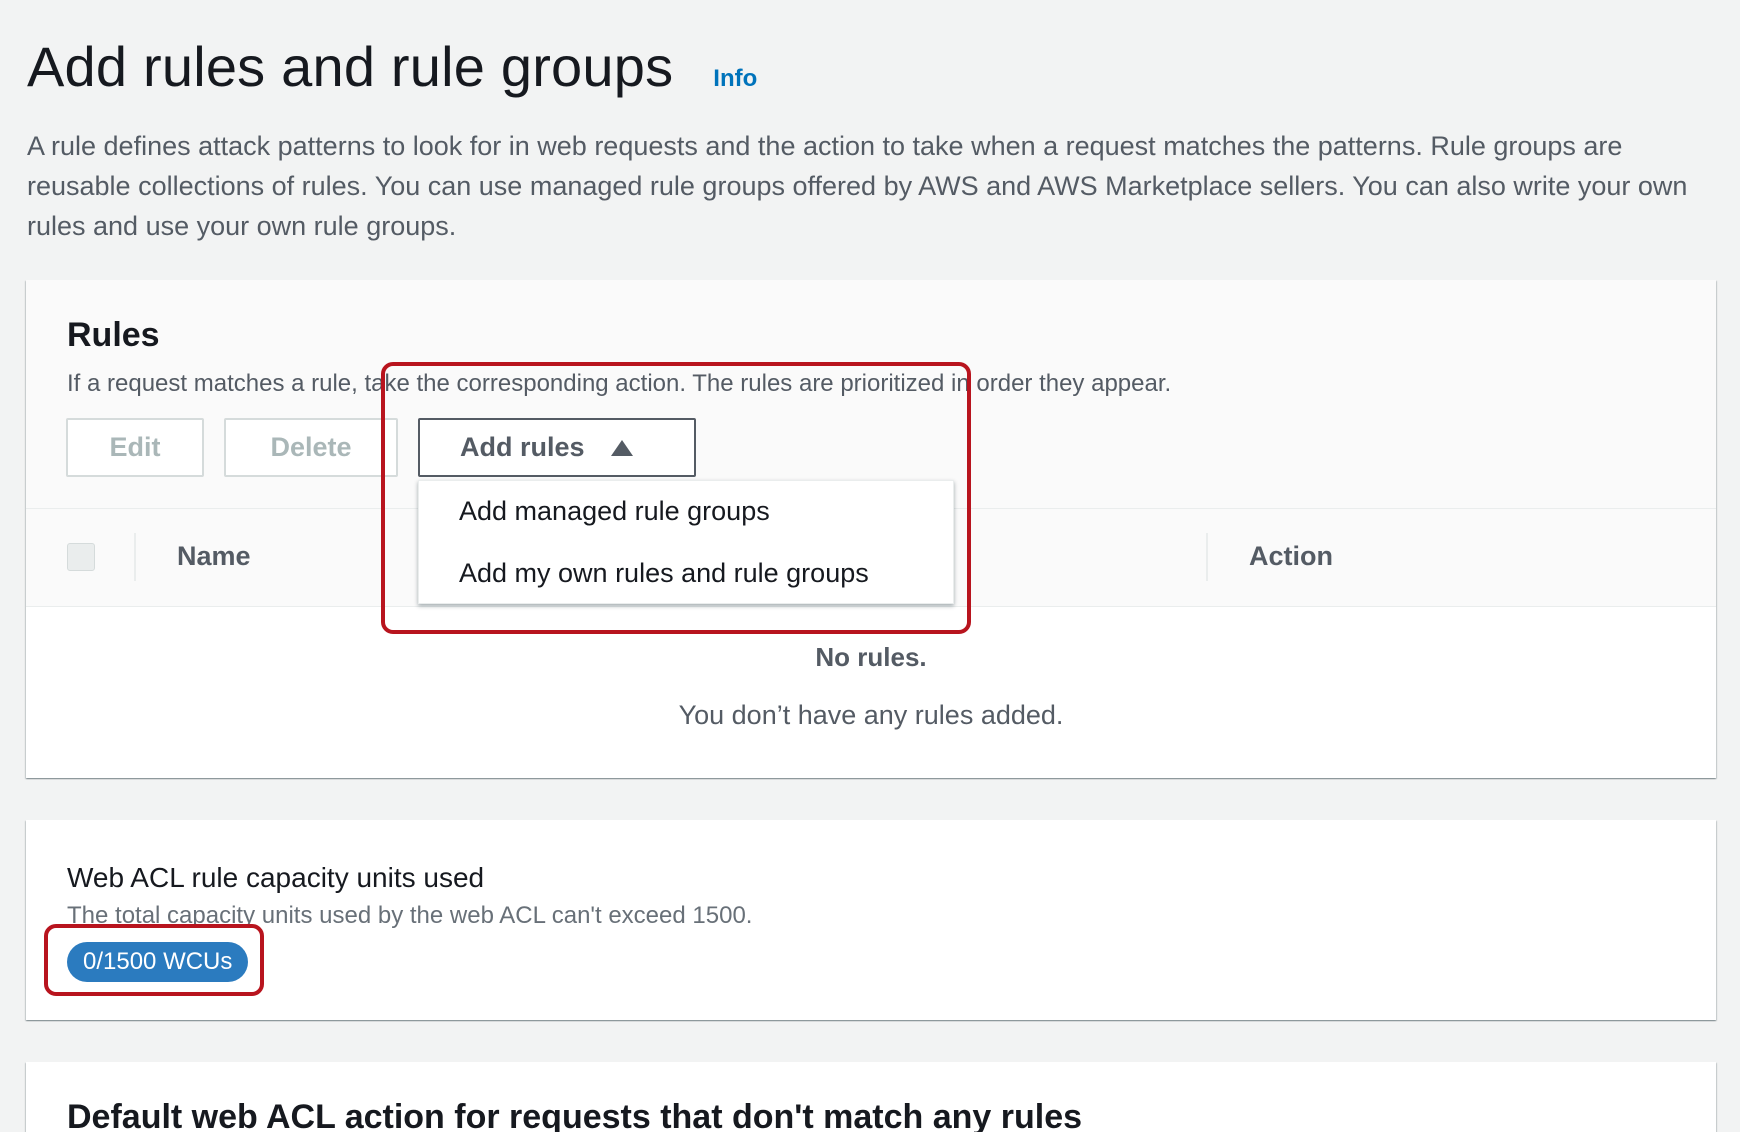 The image size is (1740, 1132). I want to click on page-header: Add rules and rule groups Info, so click(392, 66).